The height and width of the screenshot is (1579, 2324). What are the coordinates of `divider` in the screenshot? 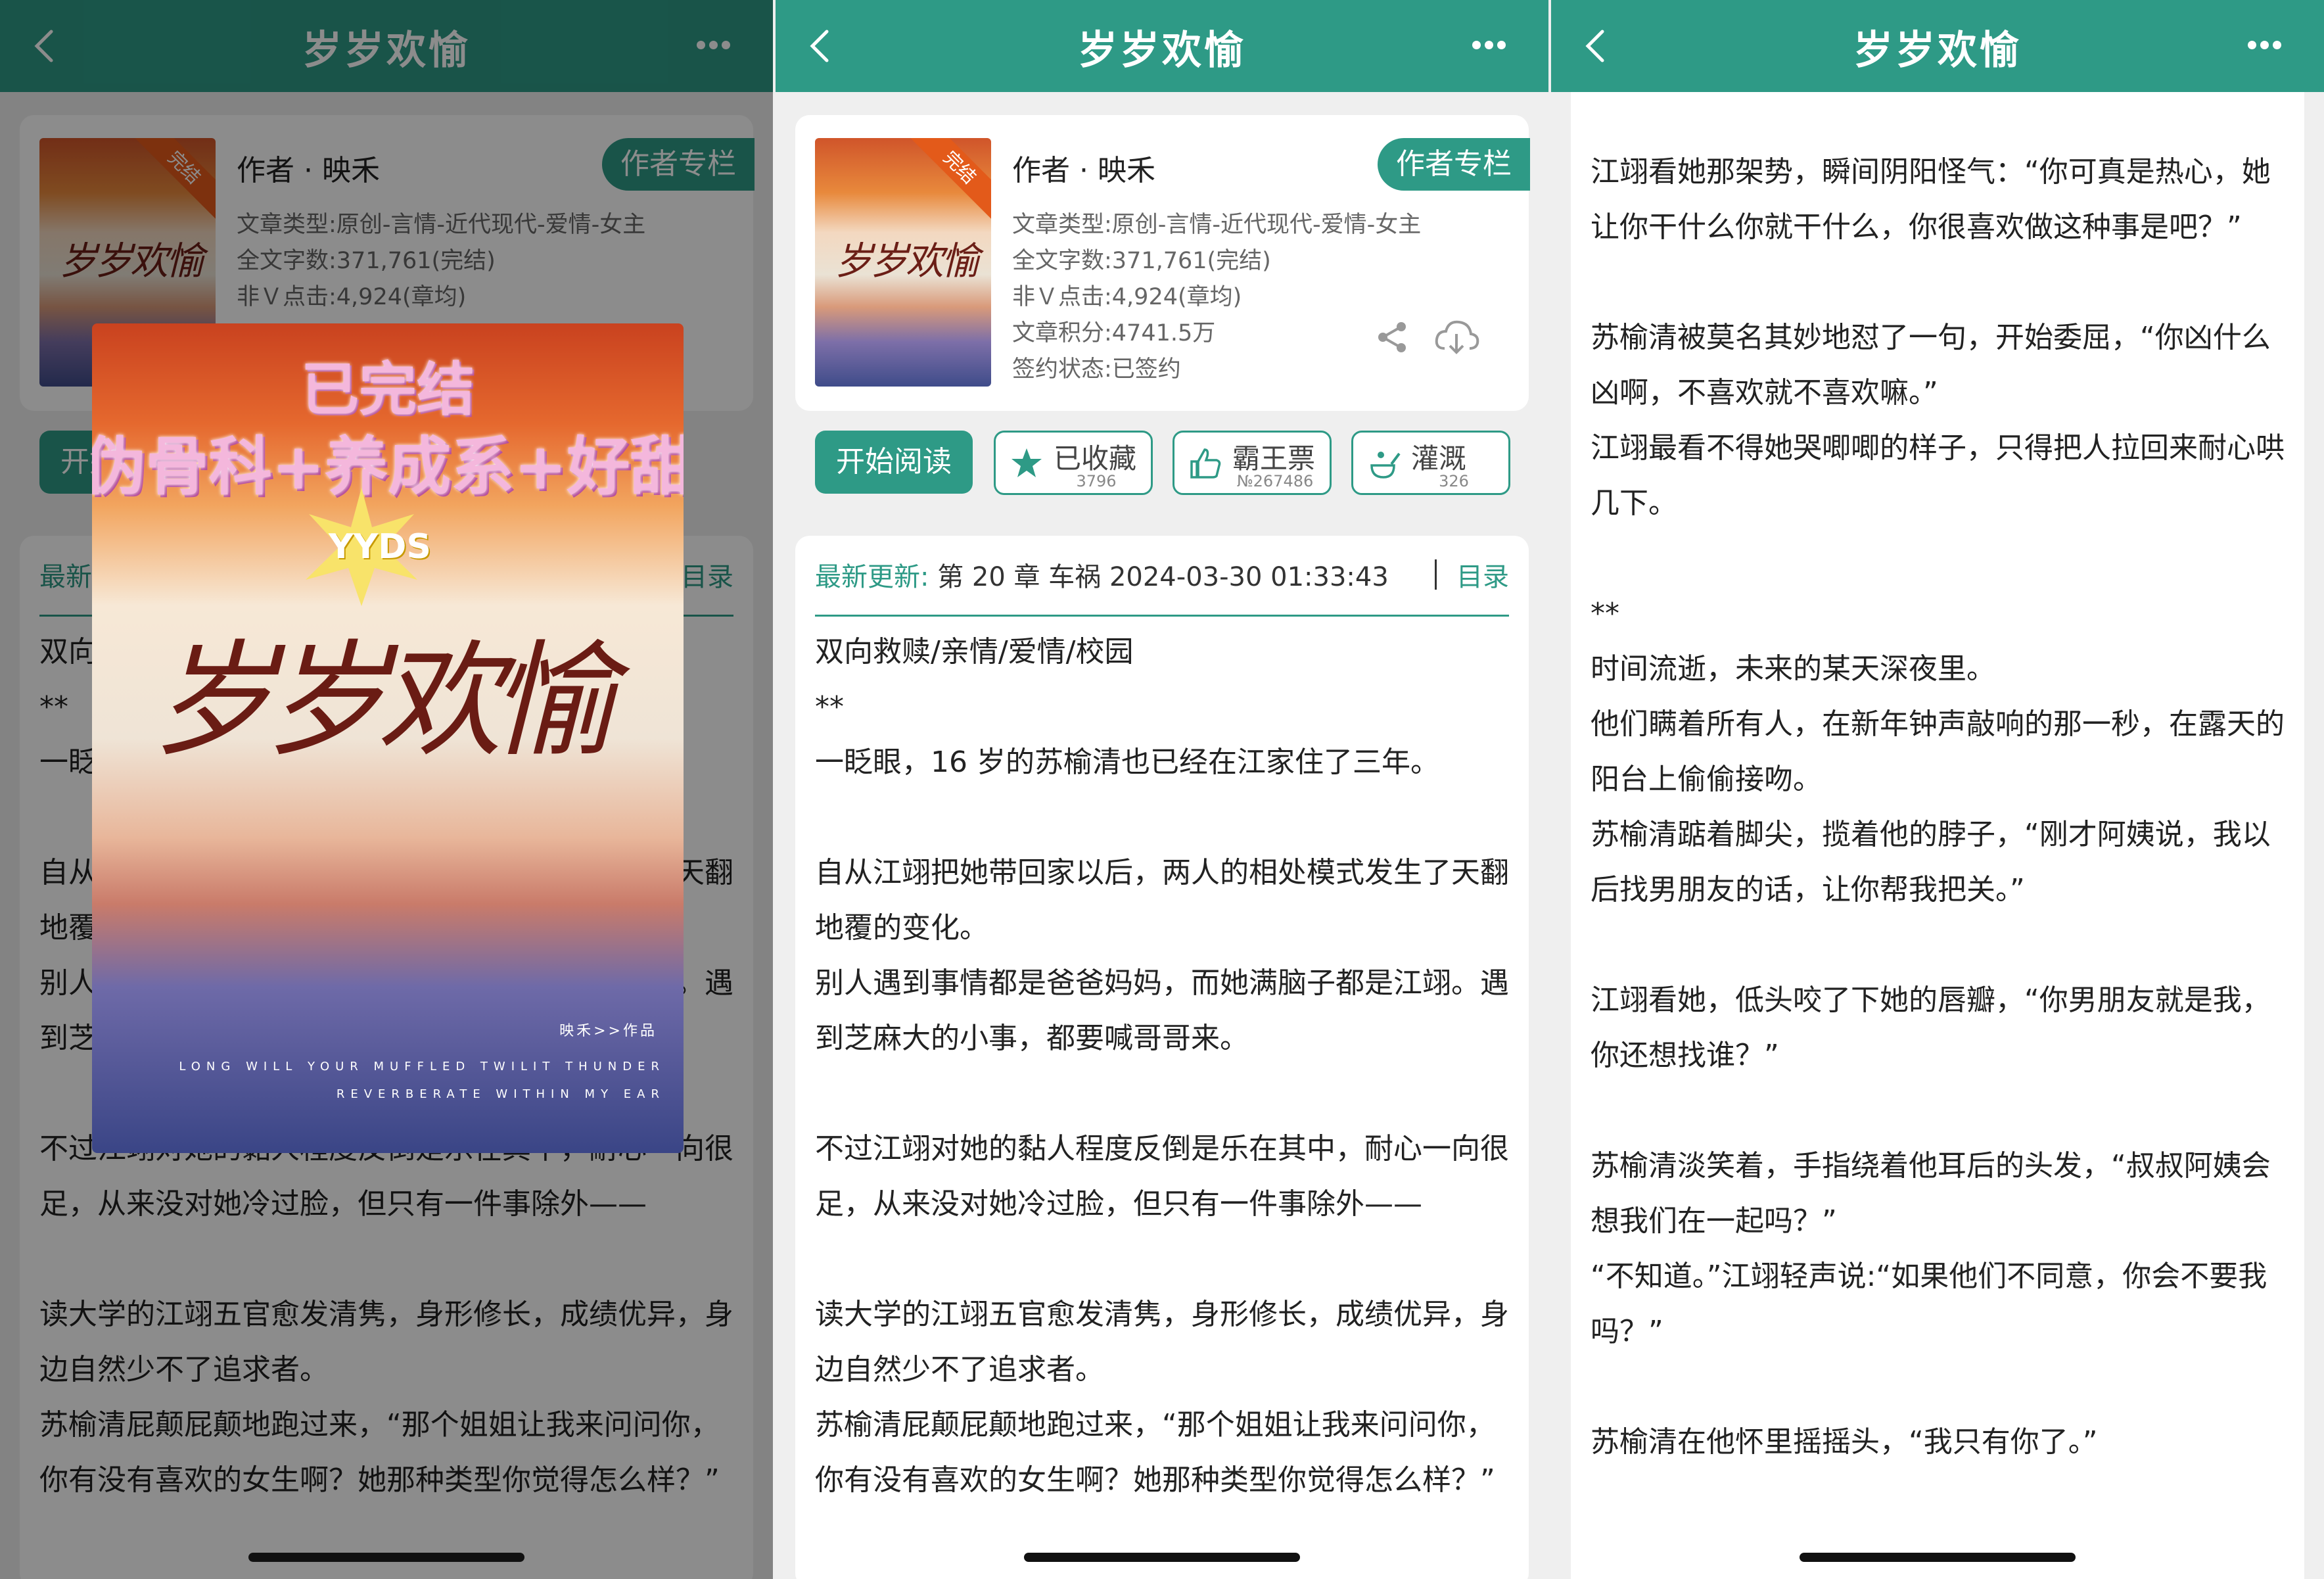 It's located at (1436, 574).